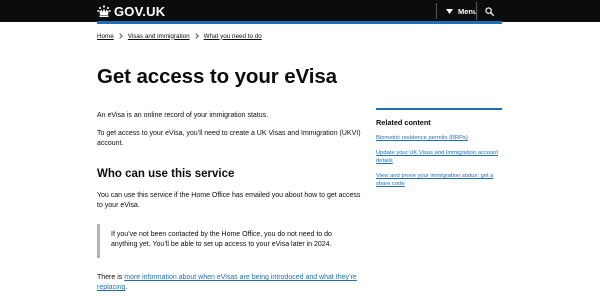  What do you see at coordinates (140, 11) in the screenshot?
I see `logo-text: GOV.UK` at bounding box center [140, 11].